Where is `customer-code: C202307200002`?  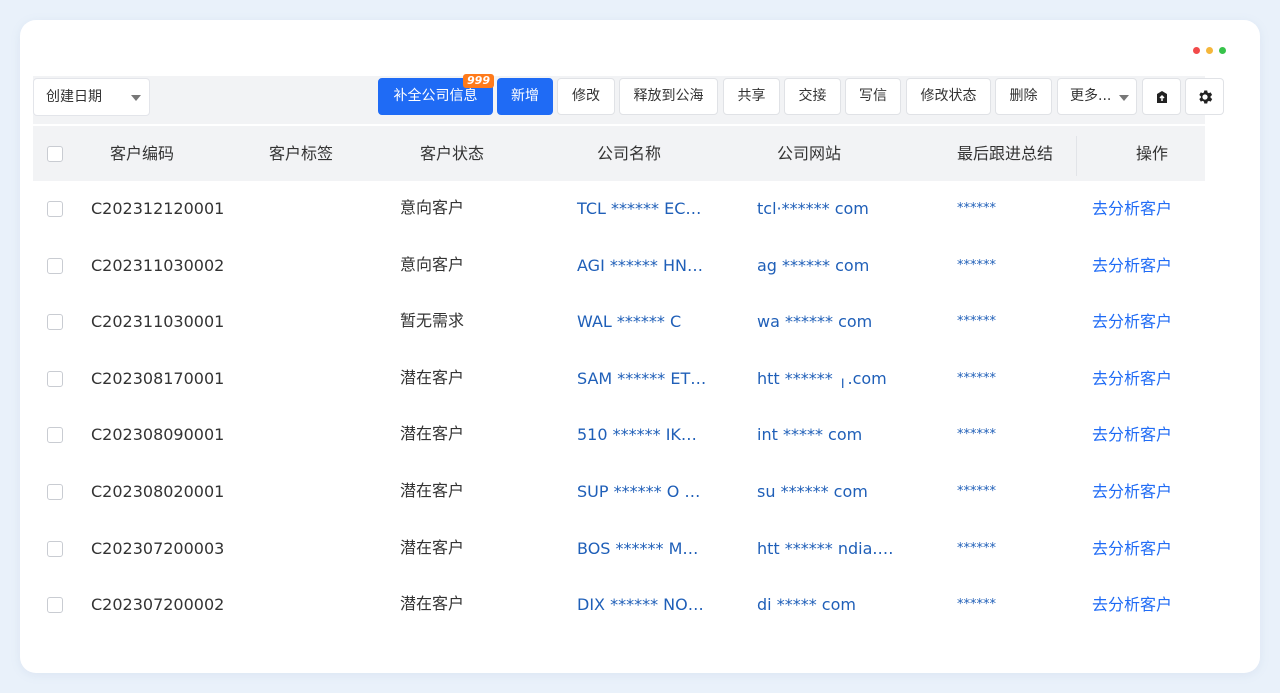 customer-code: C202307200002 is located at coordinates (158, 605).